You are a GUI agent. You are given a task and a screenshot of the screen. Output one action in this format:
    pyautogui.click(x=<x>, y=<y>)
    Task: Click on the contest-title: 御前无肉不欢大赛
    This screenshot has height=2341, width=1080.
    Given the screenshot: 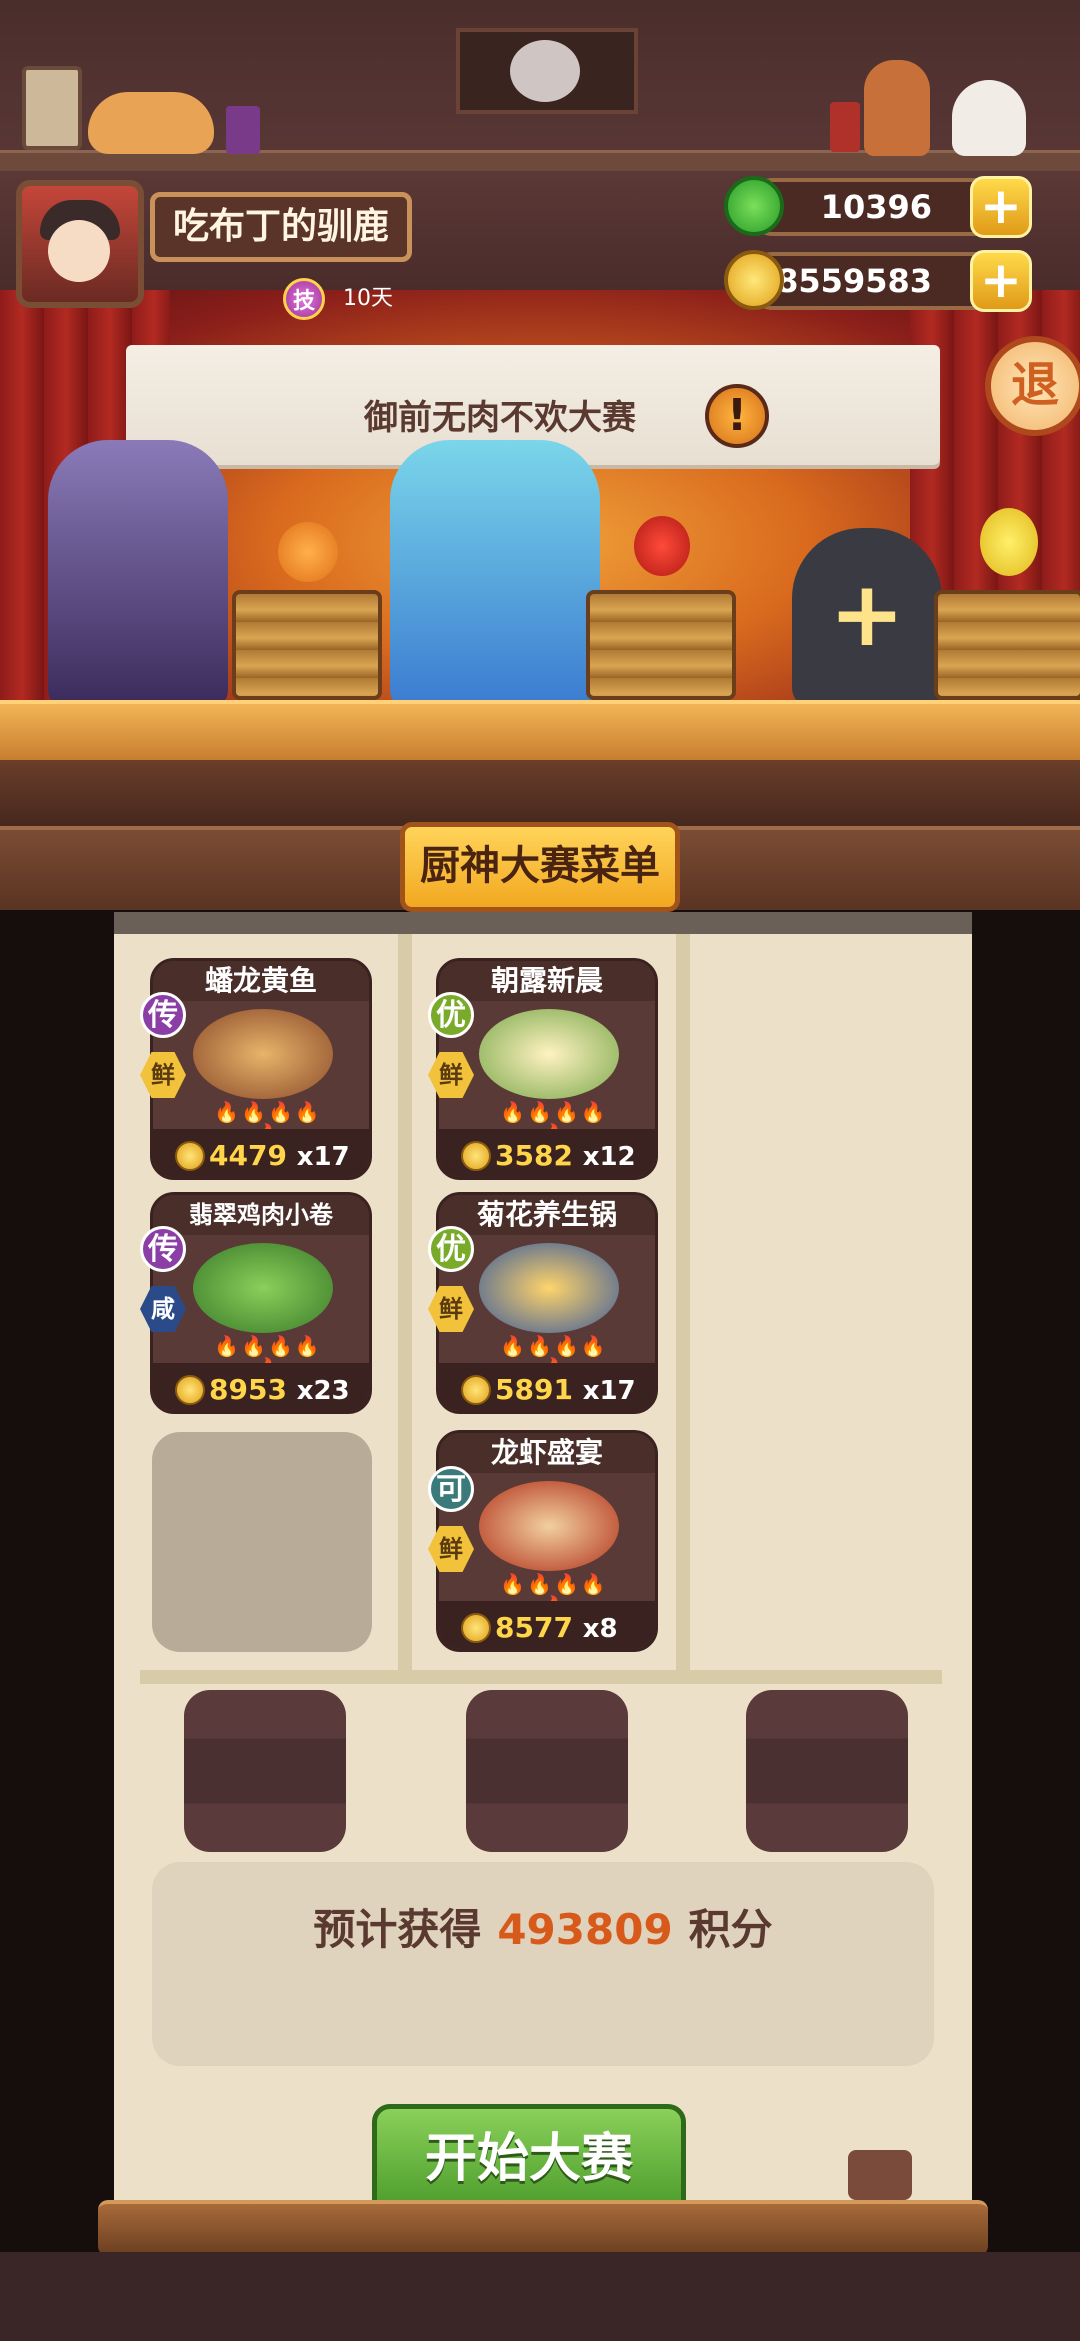 What is the action you would take?
    pyautogui.click(x=500, y=418)
    